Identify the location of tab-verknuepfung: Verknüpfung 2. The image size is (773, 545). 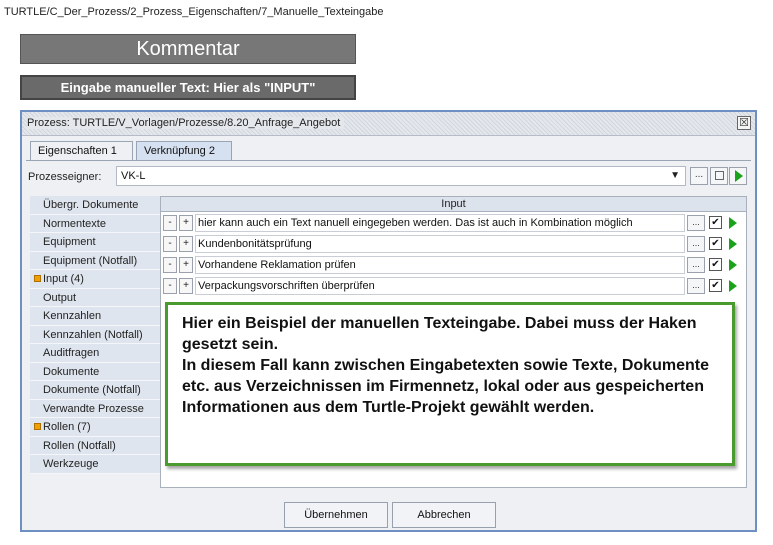
(184, 150).